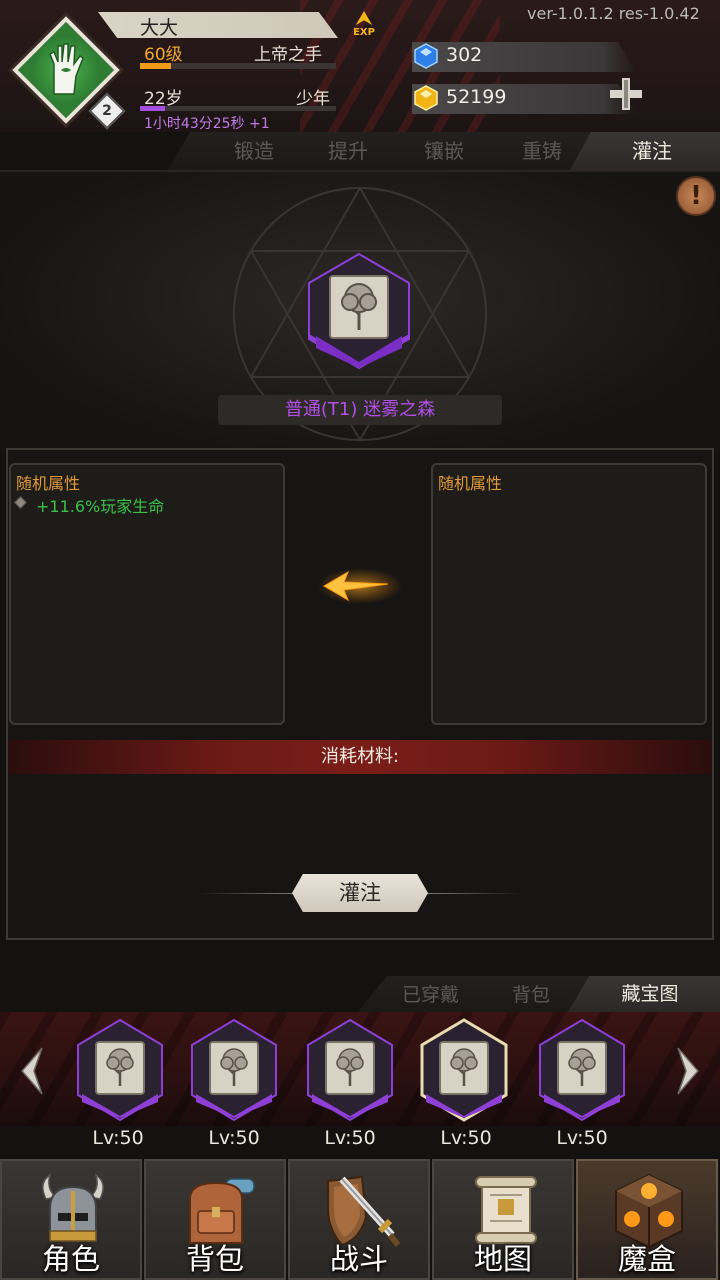 This screenshot has height=1280, width=720. I want to click on chevron-right-icon, so click(689, 1071).